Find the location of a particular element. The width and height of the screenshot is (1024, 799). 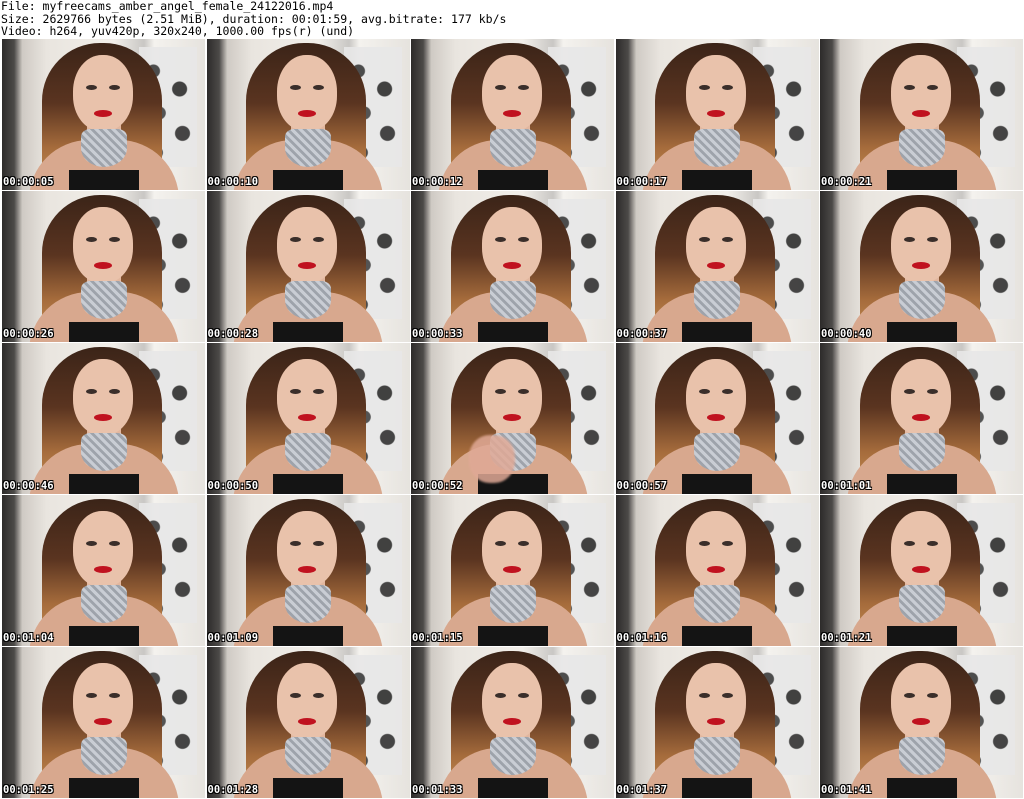

blurred-hand is located at coordinates (492, 459).